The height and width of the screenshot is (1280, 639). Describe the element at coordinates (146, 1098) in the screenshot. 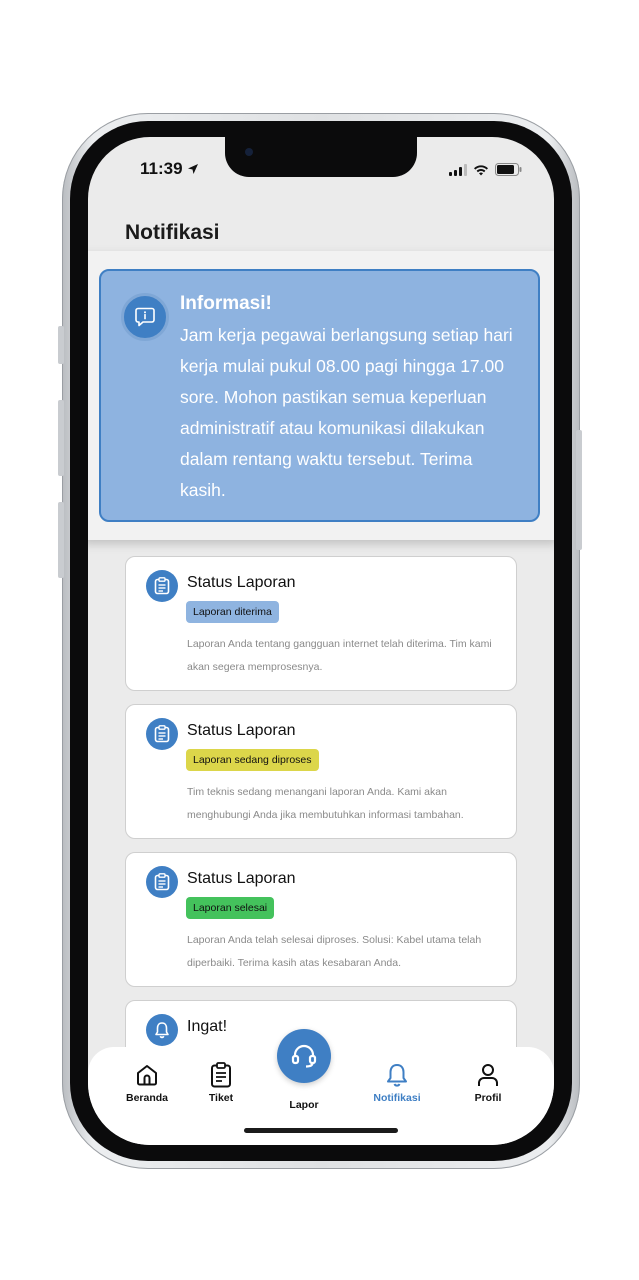

I see `nav-label: Beranda` at that location.